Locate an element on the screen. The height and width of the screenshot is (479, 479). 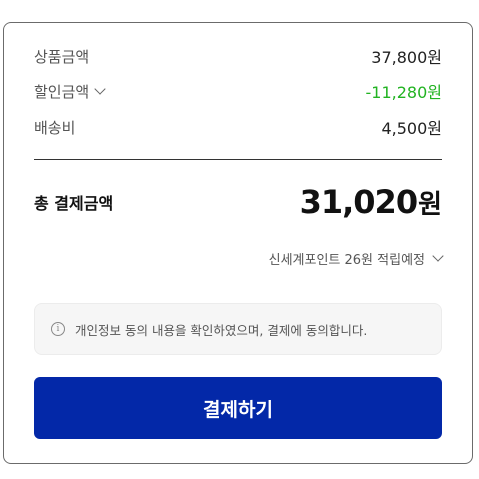
shipping-fee-value: 4,500원 is located at coordinates (411, 128).